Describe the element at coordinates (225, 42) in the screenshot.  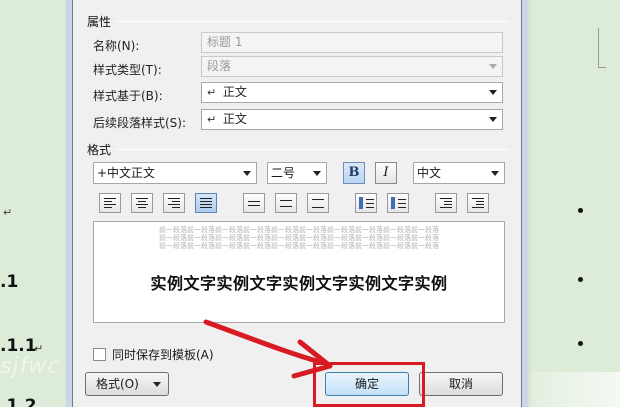
I see `name-value: 标题 1` at that location.